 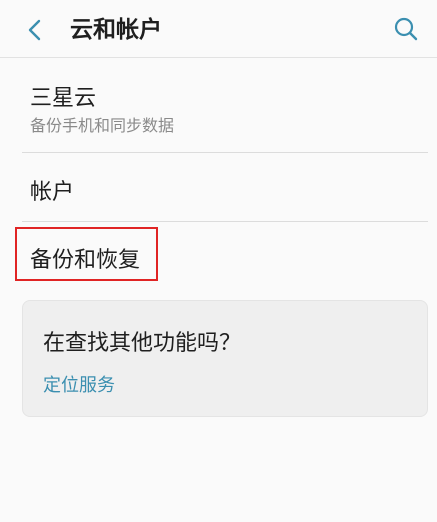 I want to click on list-item-accounts: 帐户, so click(x=218, y=188).